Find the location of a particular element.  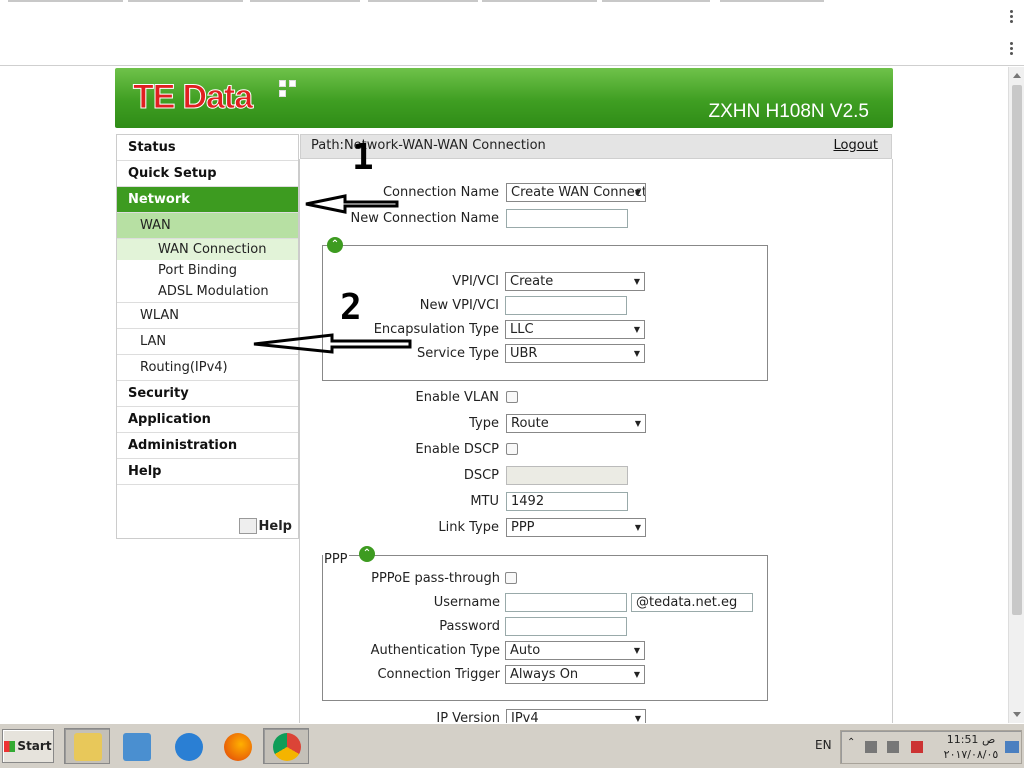

mtu-input: 1492 is located at coordinates (567, 501).